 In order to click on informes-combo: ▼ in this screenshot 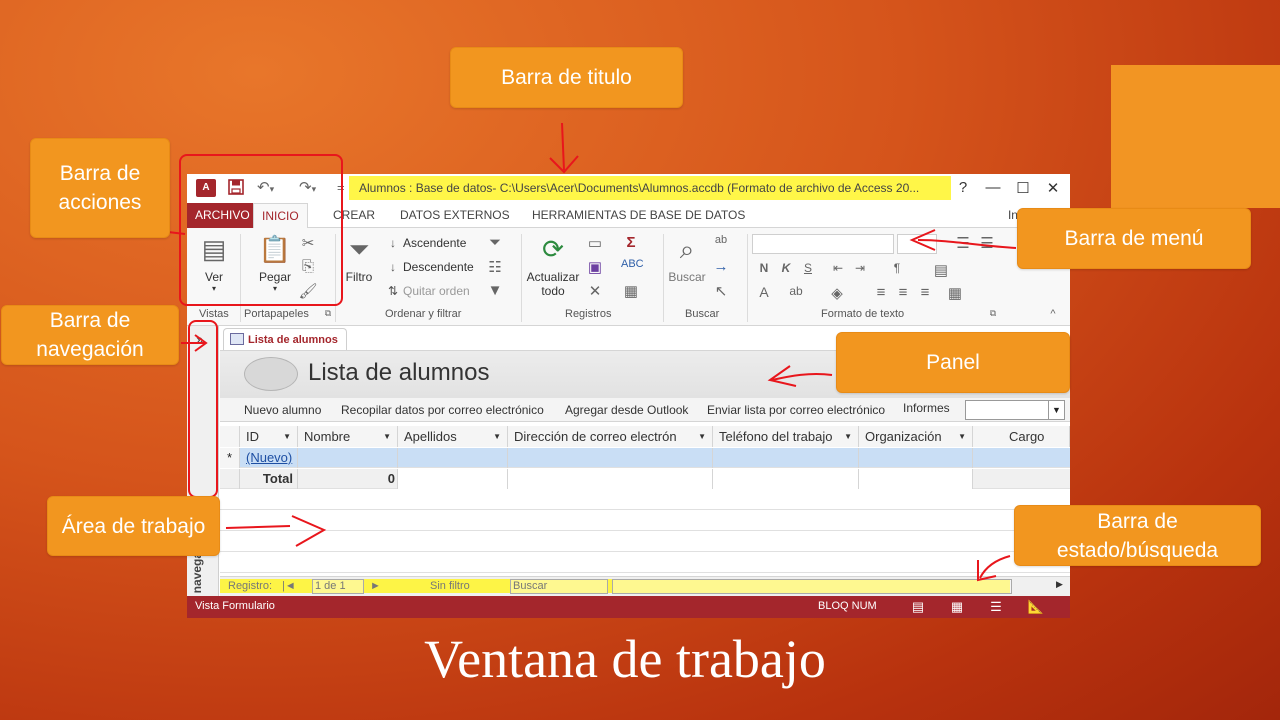, I will do `click(1015, 410)`.